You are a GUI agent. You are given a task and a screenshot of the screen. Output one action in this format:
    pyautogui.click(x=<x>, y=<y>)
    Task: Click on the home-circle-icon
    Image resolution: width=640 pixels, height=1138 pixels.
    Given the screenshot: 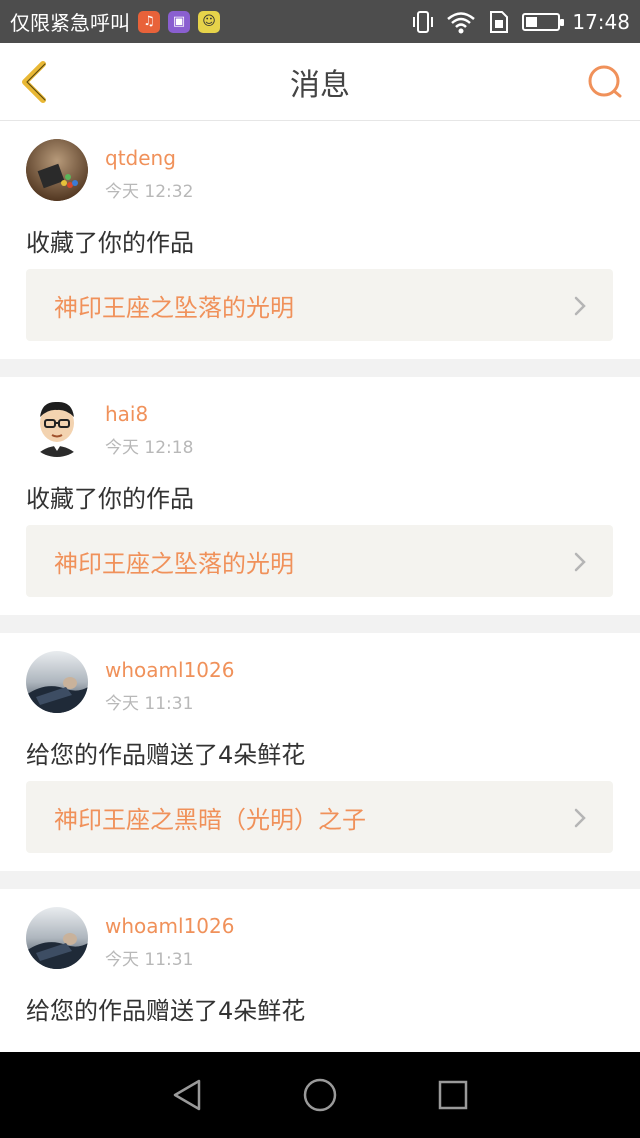 What is the action you would take?
    pyautogui.click(x=320, y=1095)
    